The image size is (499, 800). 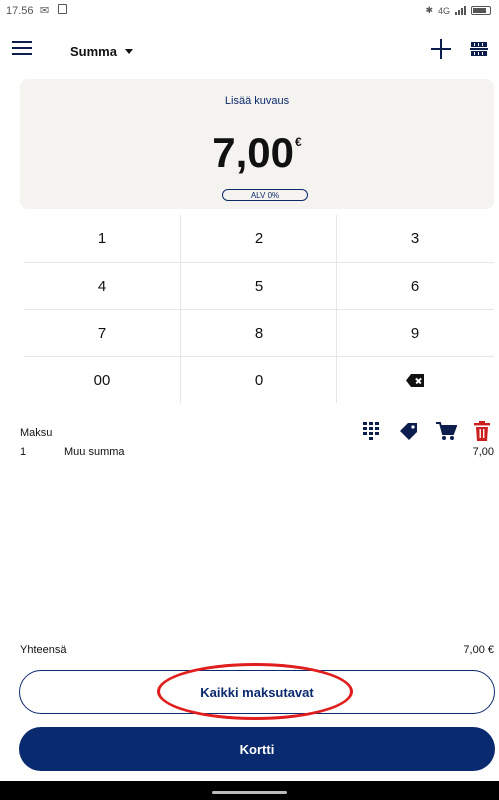 I want to click on backspace-button, so click(x=415, y=380).